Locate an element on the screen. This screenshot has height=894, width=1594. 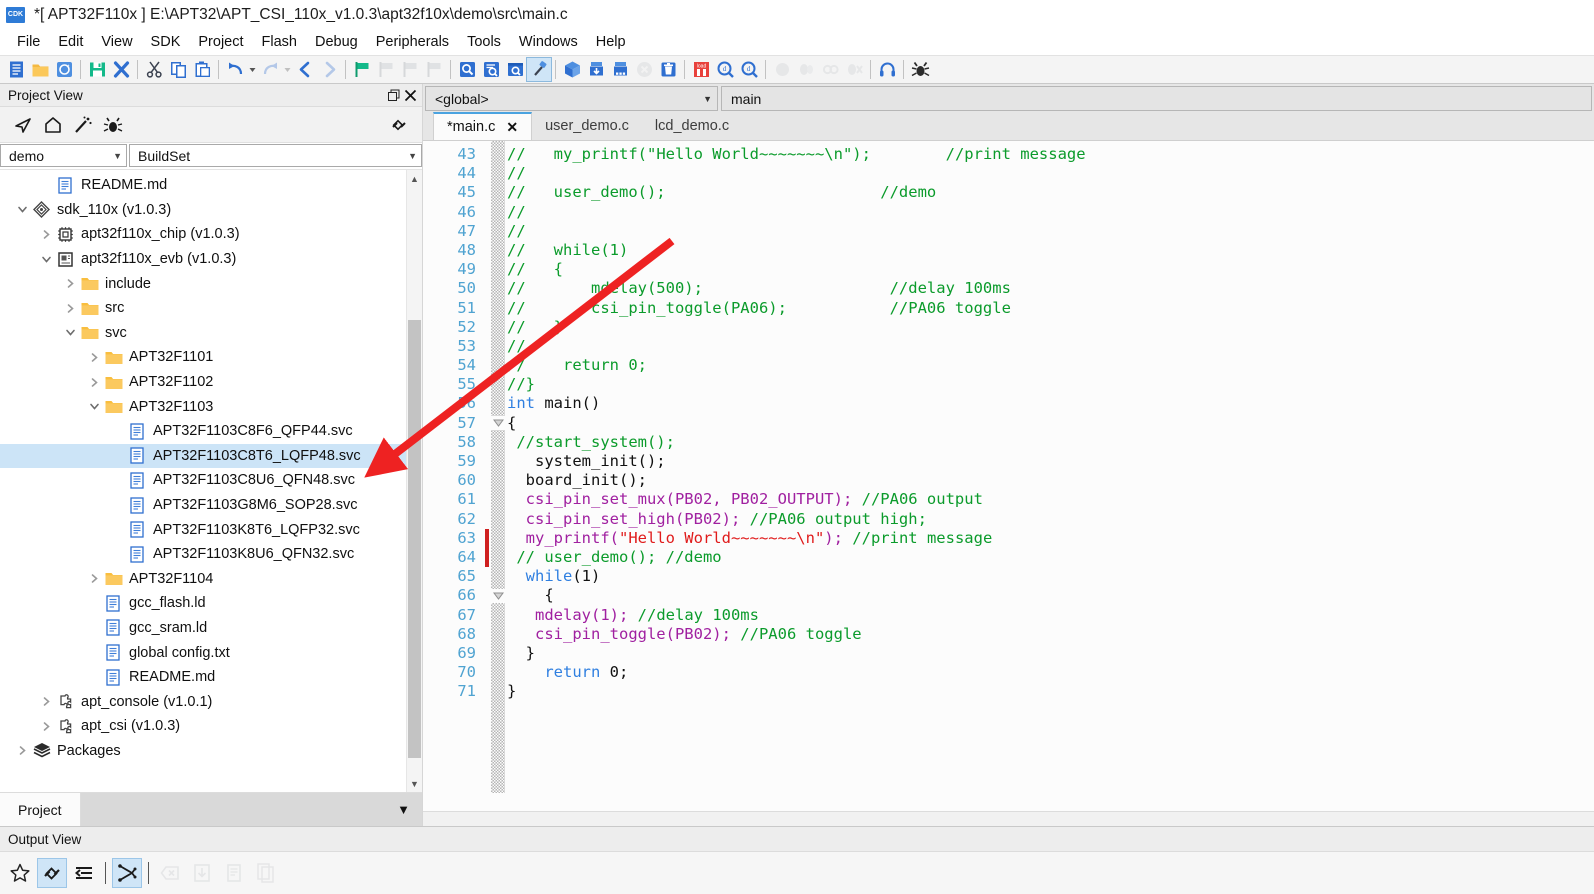
menu-tools: Tools is located at coordinates (484, 42).